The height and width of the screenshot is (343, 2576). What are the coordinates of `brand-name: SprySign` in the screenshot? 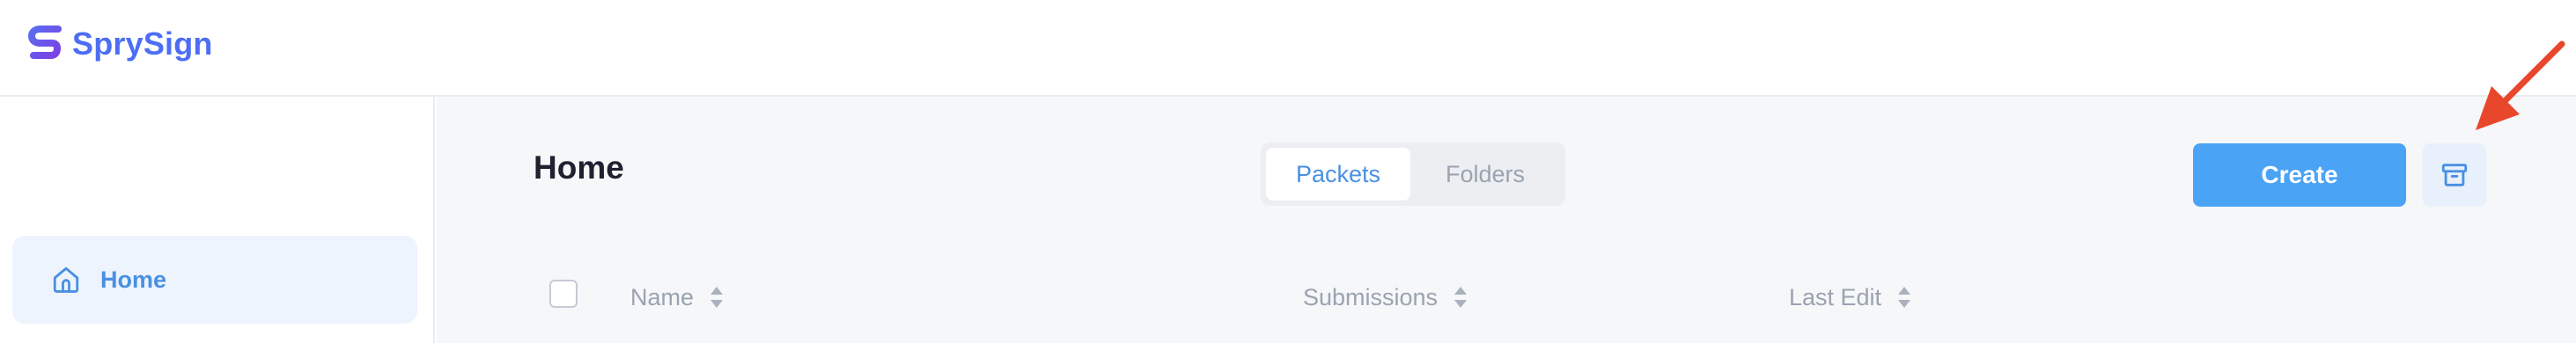 It's located at (143, 44).